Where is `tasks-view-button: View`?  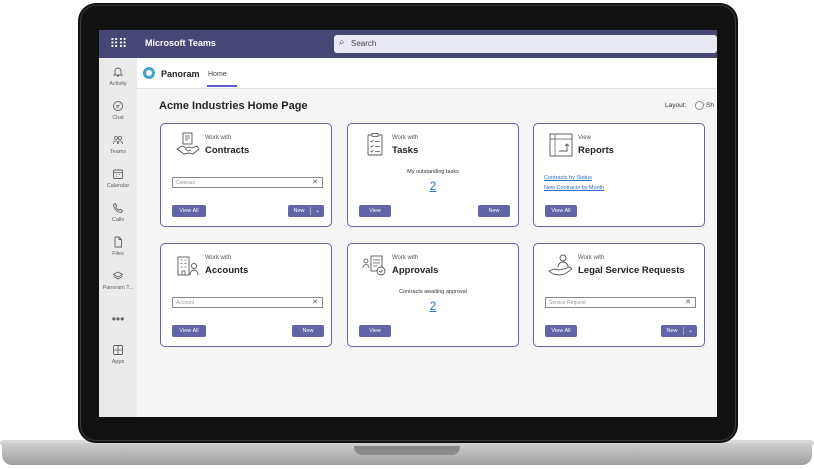 tasks-view-button: View is located at coordinates (375, 211).